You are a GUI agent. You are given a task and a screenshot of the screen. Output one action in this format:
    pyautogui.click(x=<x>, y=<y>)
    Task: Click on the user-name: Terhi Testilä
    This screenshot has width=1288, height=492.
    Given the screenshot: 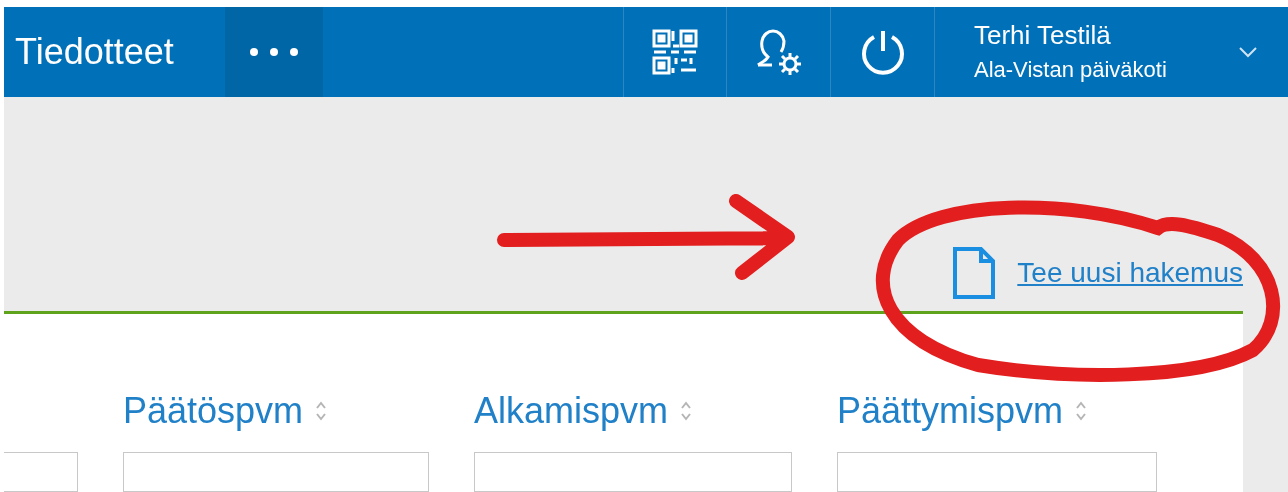 What is the action you would take?
    pyautogui.click(x=1043, y=35)
    